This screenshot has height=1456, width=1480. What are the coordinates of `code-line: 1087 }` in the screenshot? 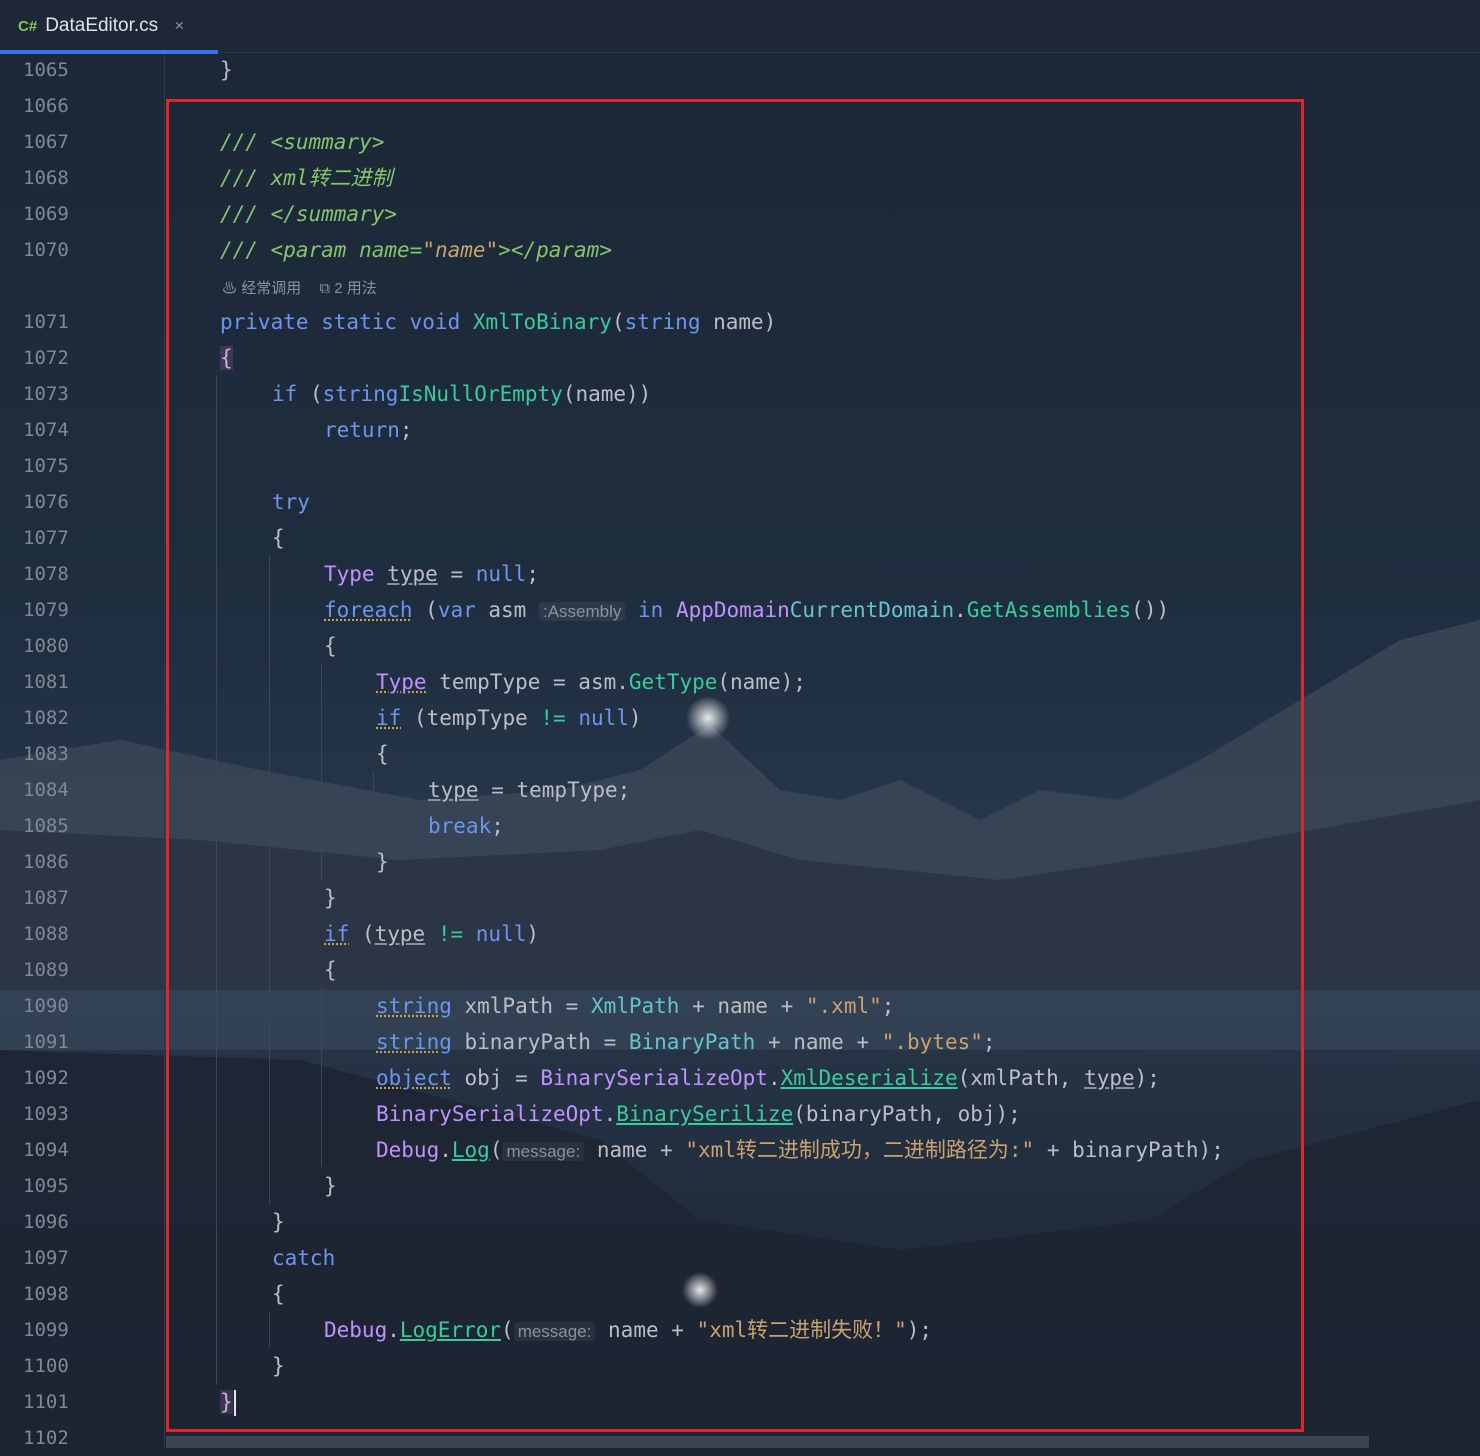 It's located at (740, 898).